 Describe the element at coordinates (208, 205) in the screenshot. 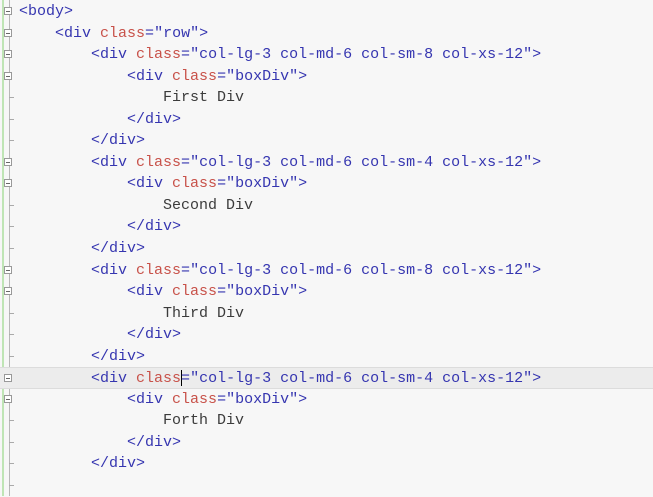

I see `text-token: Second Div` at that location.